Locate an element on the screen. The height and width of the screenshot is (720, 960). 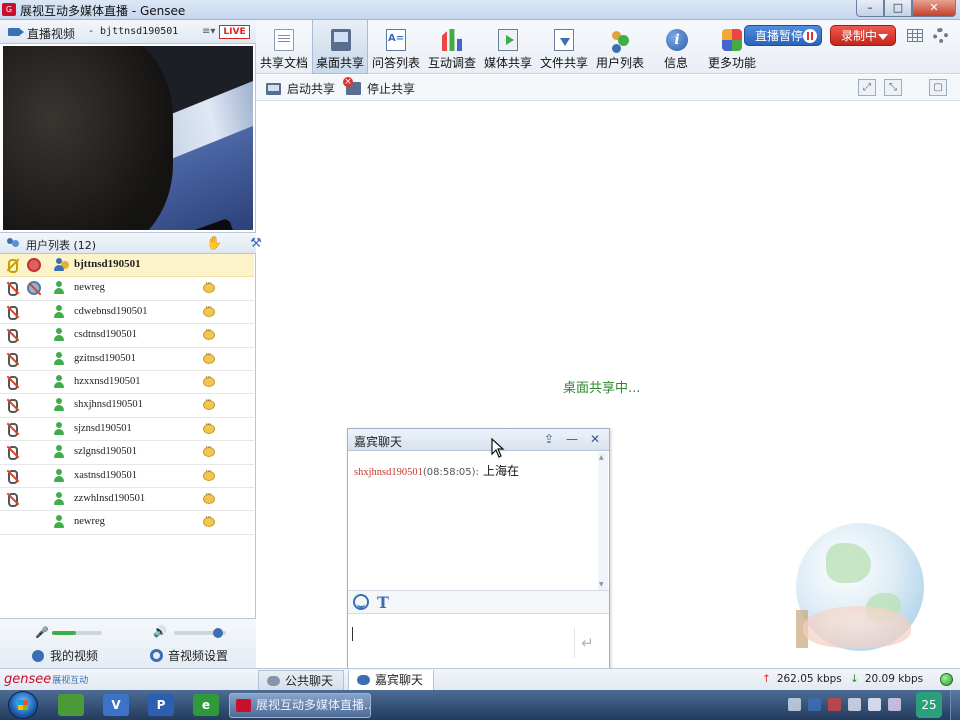
raise-hand-icon: ✋ is located at coordinates (214, 243).